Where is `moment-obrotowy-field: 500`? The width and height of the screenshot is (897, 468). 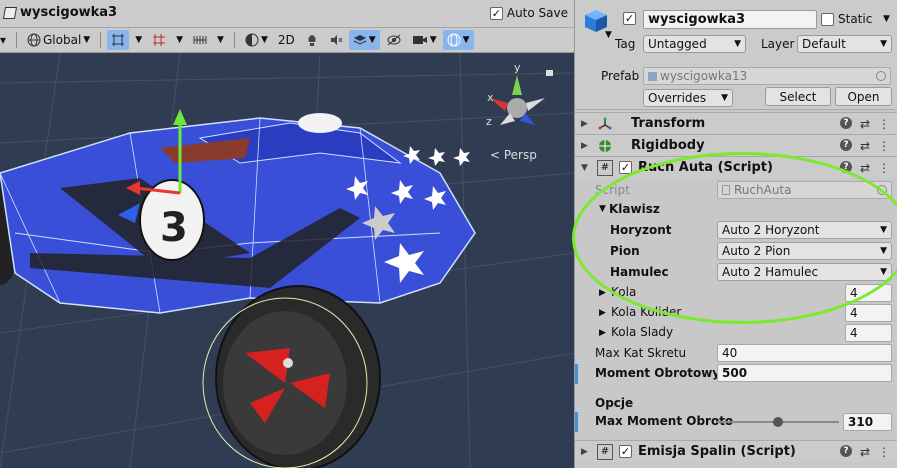
moment-obrotowy-field: 500 is located at coordinates (804, 373).